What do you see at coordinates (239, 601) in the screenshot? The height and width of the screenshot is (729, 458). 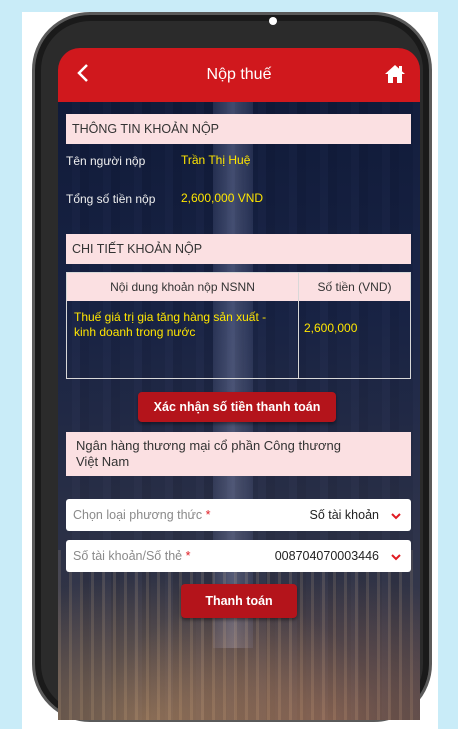 I see `pay-button: Thanh toán` at bounding box center [239, 601].